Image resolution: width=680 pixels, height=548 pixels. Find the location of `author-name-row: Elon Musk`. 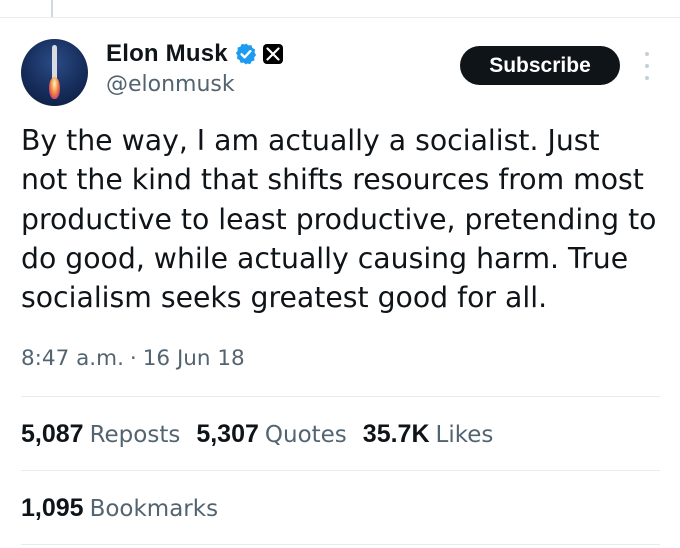

author-name-row: Elon Musk is located at coordinates (194, 54).